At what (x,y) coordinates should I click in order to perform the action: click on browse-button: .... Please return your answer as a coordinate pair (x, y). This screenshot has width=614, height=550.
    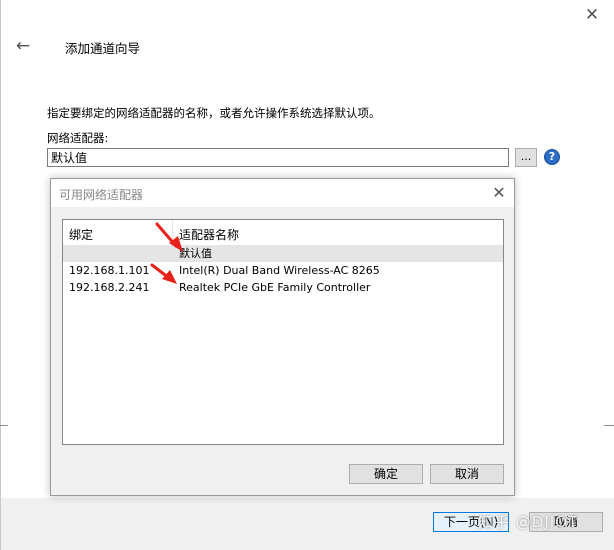
    Looking at the image, I should click on (526, 157).